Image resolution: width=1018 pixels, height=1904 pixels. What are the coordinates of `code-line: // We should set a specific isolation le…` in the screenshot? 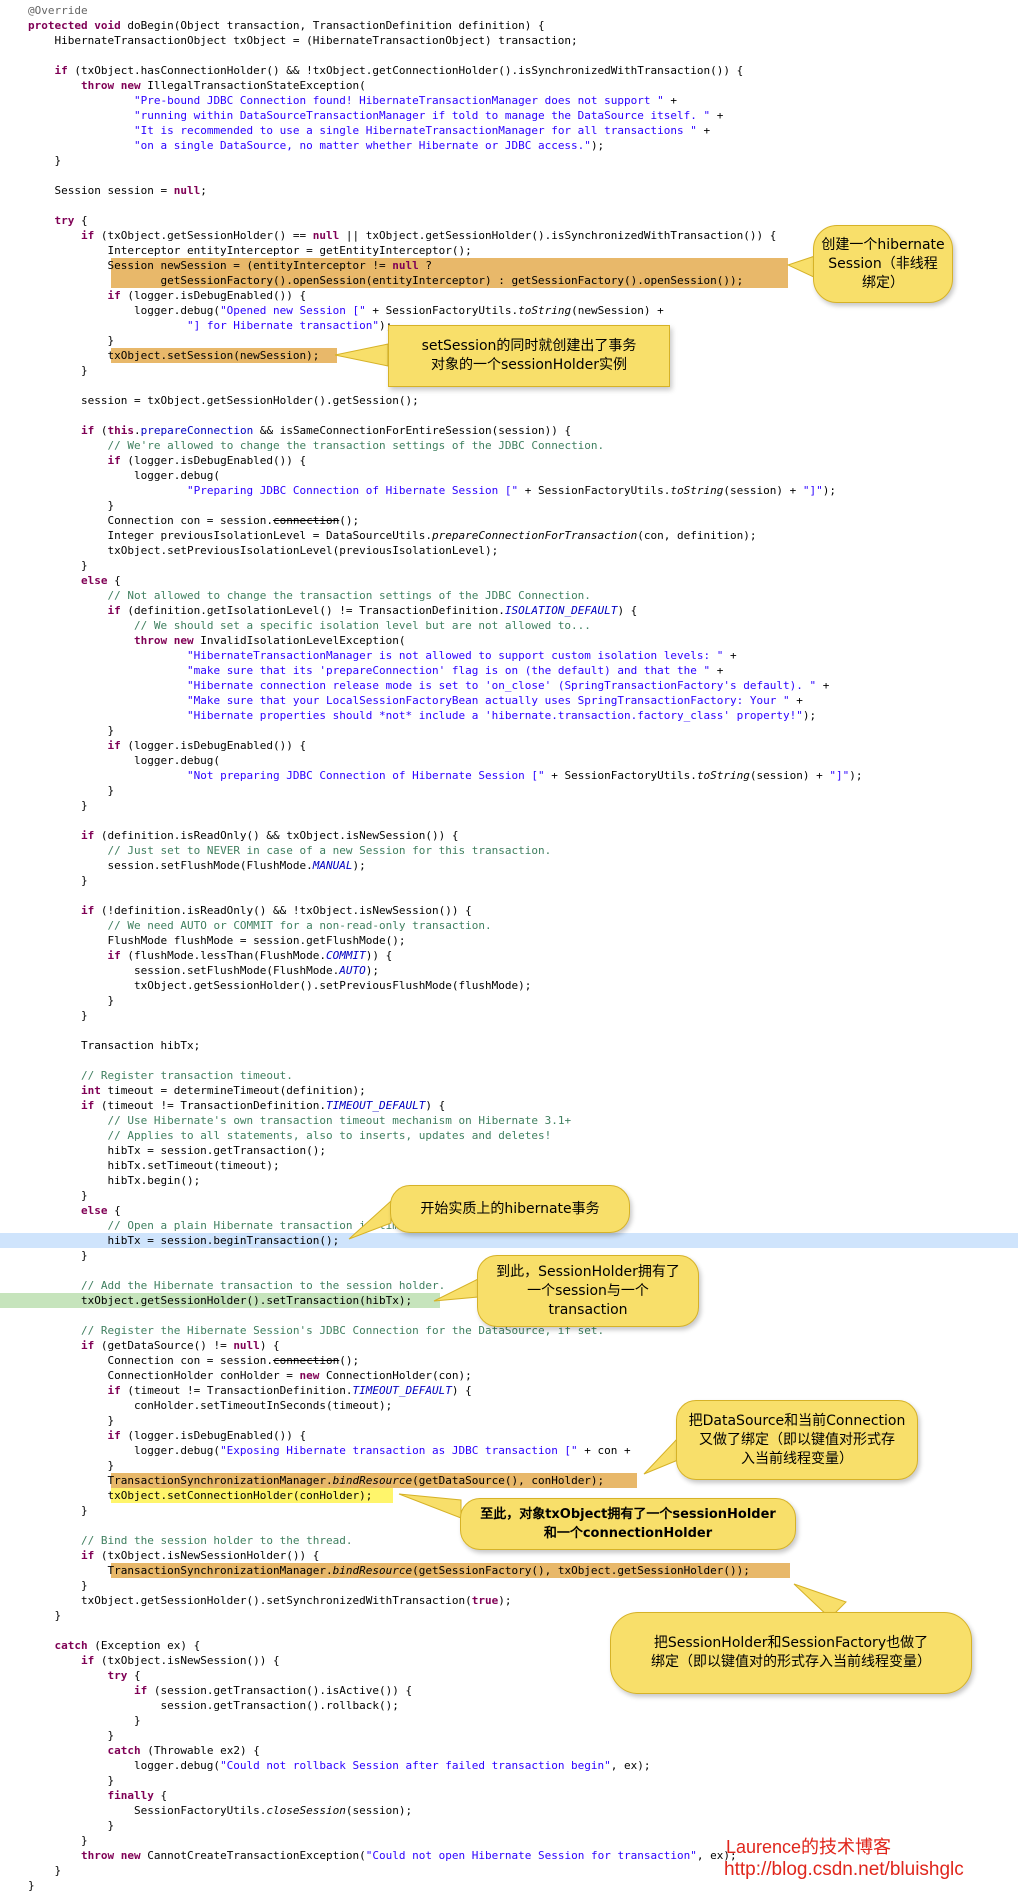 It's located at (509, 625).